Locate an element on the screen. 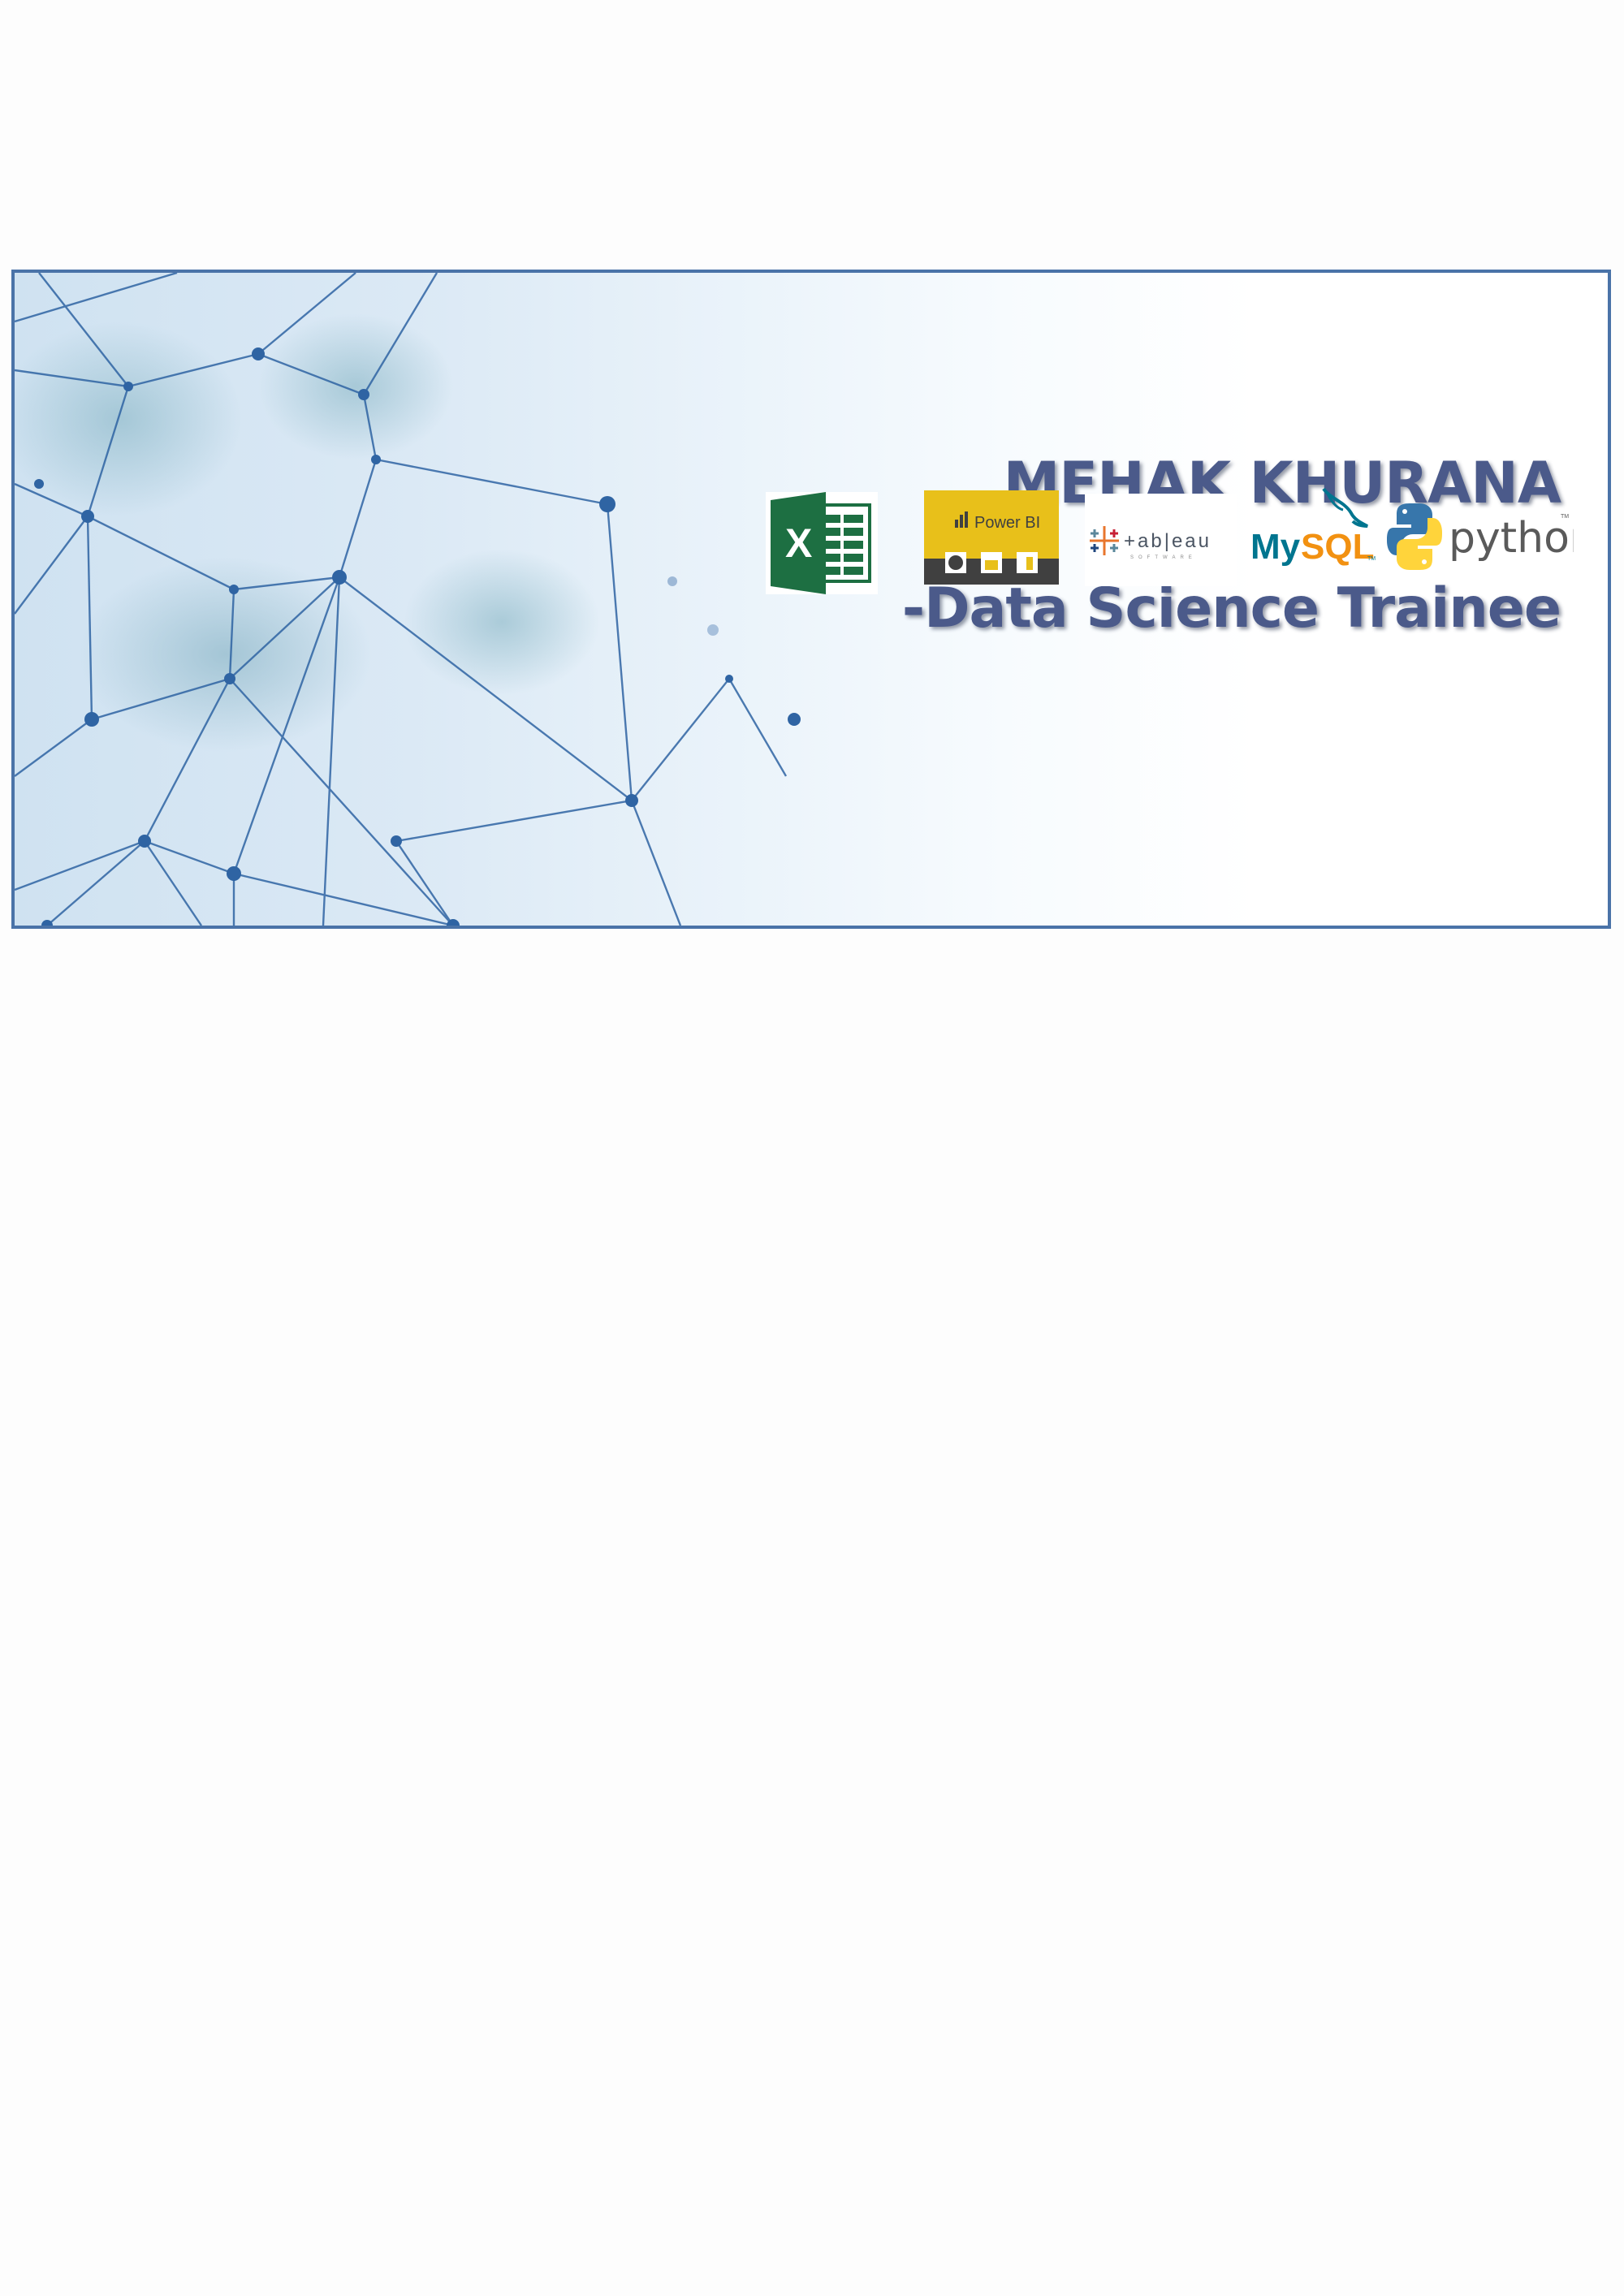 This screenshot has width=1624, height=2296. python-icon: python TM is located at coordinates (1492, 536).